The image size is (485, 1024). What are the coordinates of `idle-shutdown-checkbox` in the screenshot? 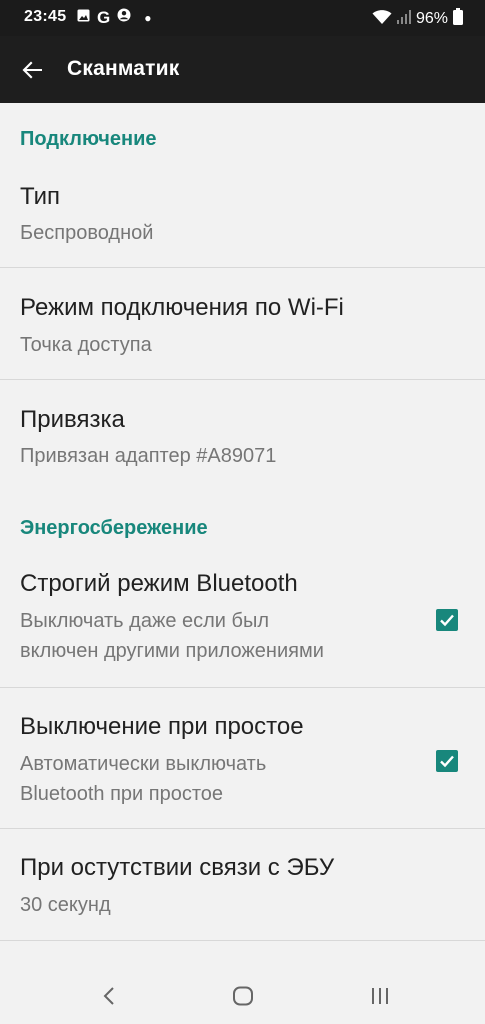 It's located at (447, 761).